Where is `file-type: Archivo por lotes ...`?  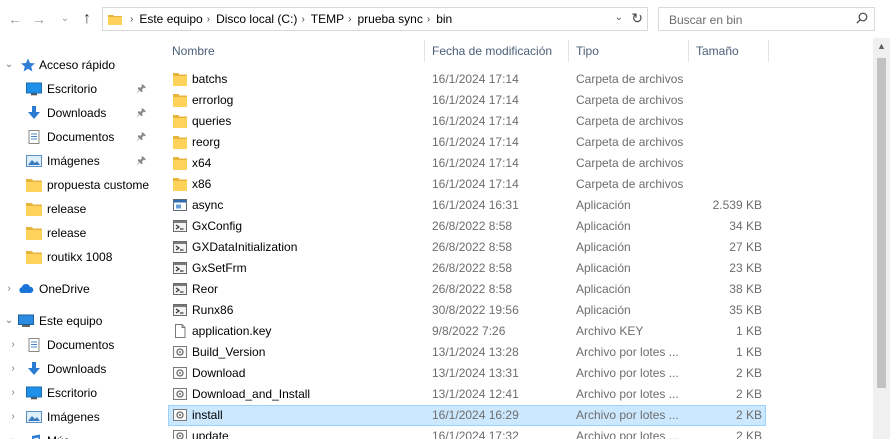
file-type: Archivo por lotes ... is located at coordinates (627, 352).